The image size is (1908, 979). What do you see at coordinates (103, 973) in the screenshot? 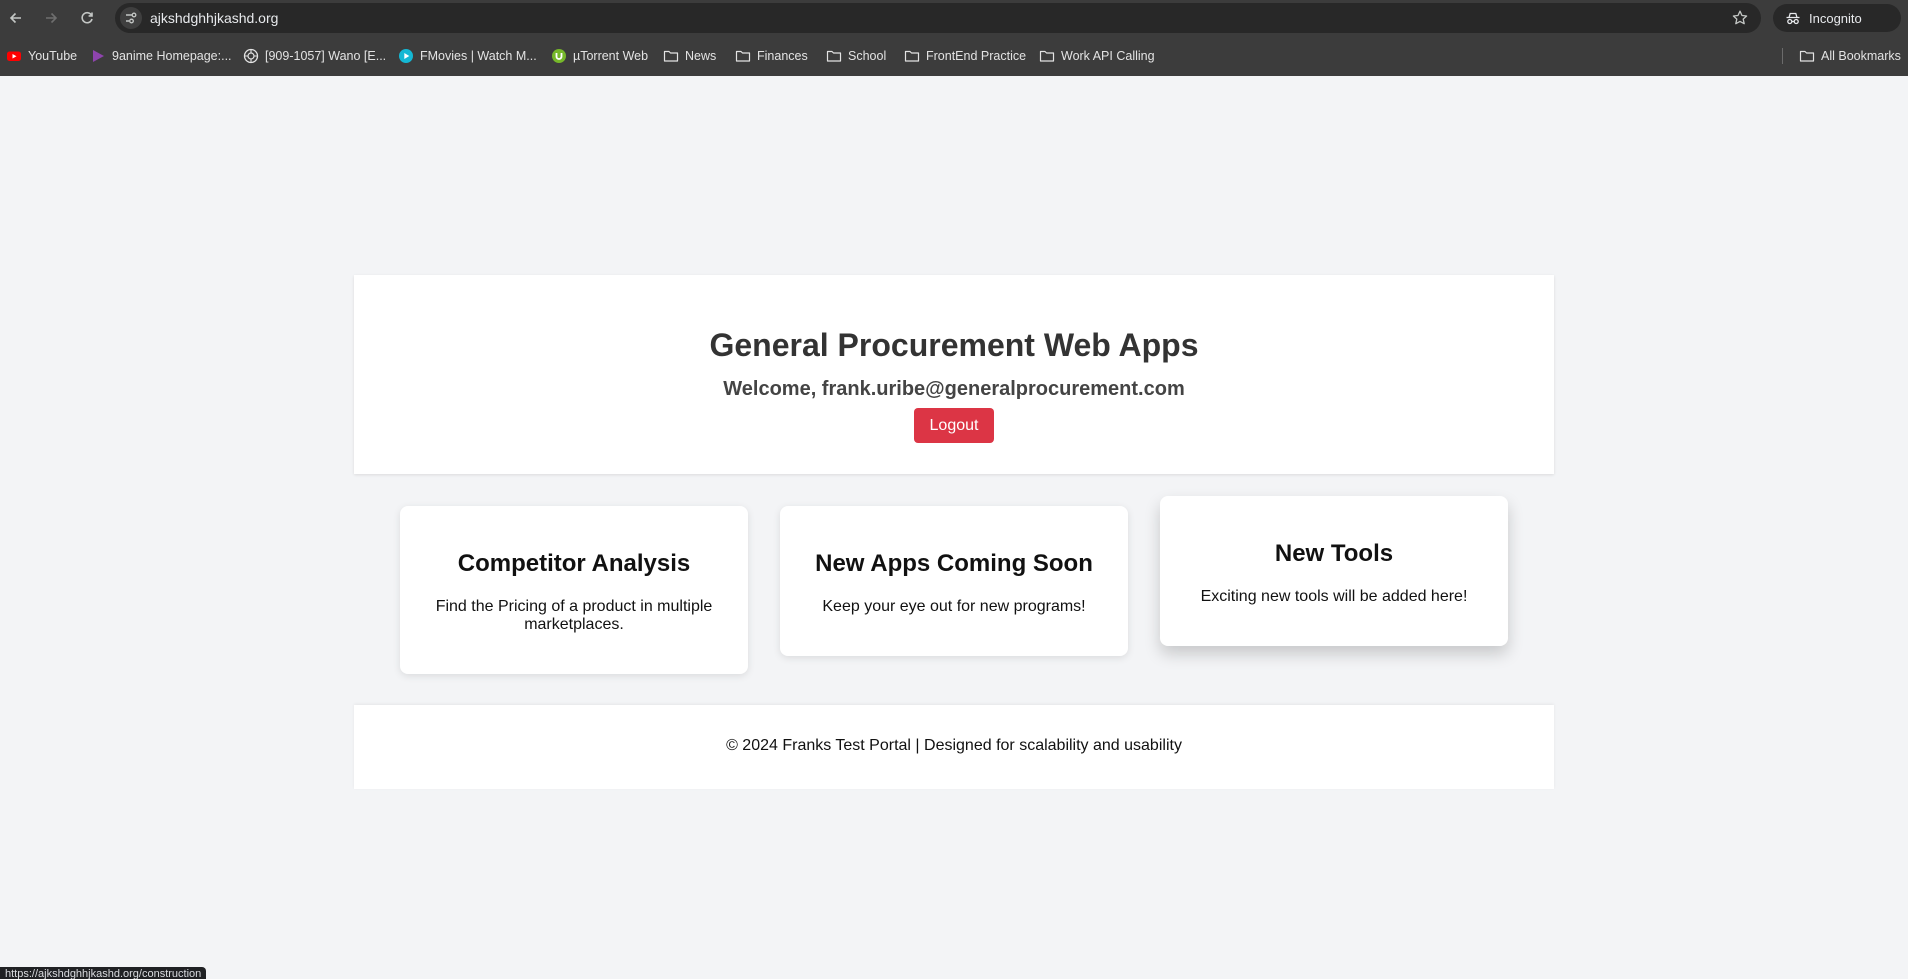
I see `link-status-bubble: https://ajkshdghhjkashd.org/construction` at bounding box center [103, 973].